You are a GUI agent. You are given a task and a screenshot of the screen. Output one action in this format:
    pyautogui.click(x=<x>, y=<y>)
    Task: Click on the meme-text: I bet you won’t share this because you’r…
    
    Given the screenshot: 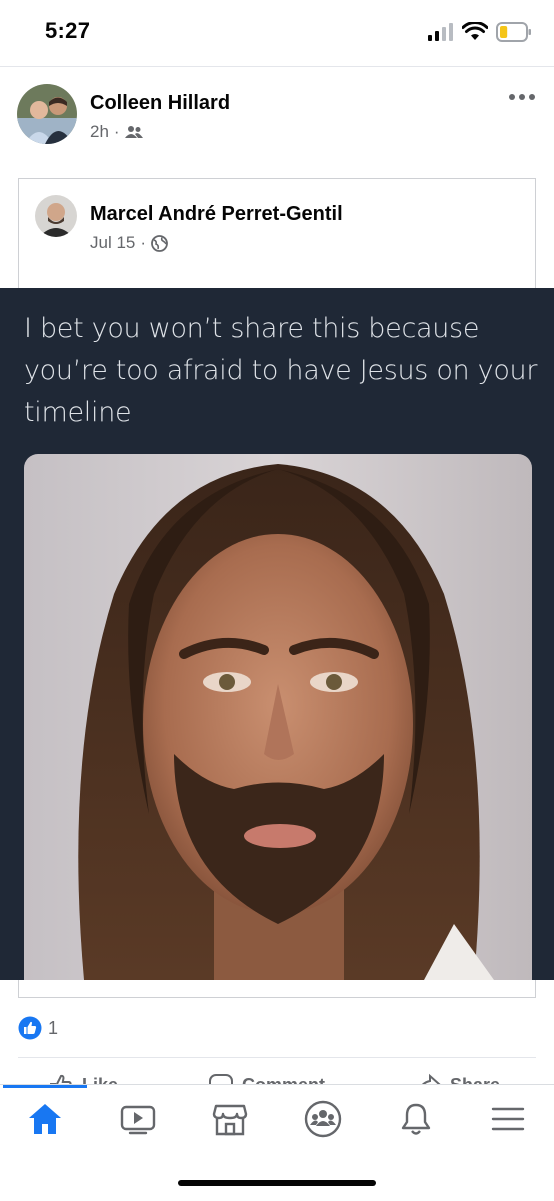 What is the action you would take?
    pyautogui.click(x=281, y=370)
    